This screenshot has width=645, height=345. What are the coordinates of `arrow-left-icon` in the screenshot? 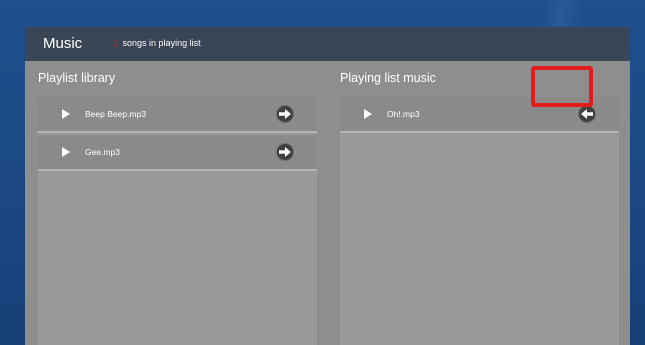 It's located at (587, 114).